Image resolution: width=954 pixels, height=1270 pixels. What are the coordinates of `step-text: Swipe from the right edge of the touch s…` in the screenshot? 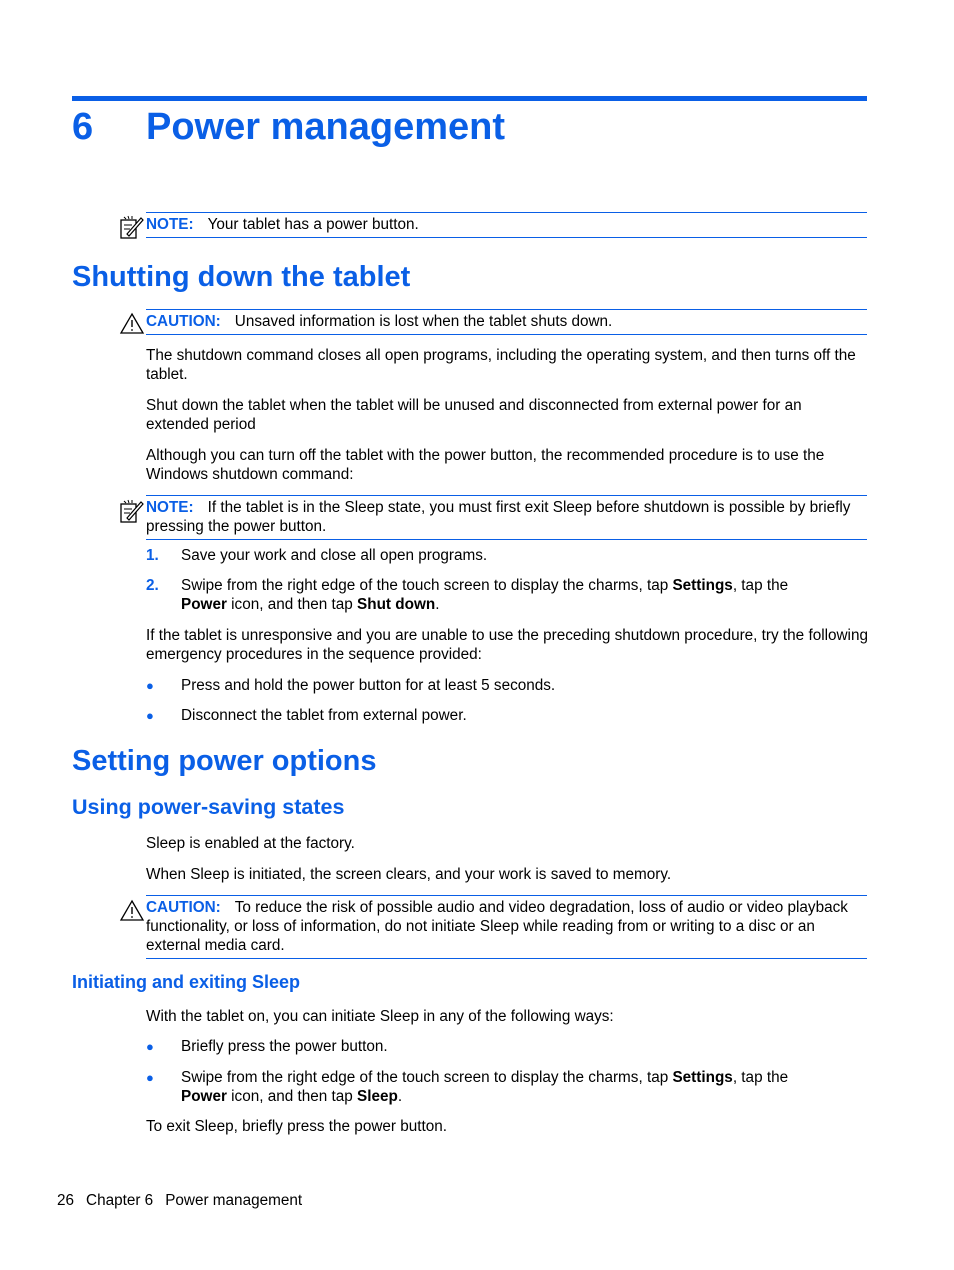 It's located at (485, 595).